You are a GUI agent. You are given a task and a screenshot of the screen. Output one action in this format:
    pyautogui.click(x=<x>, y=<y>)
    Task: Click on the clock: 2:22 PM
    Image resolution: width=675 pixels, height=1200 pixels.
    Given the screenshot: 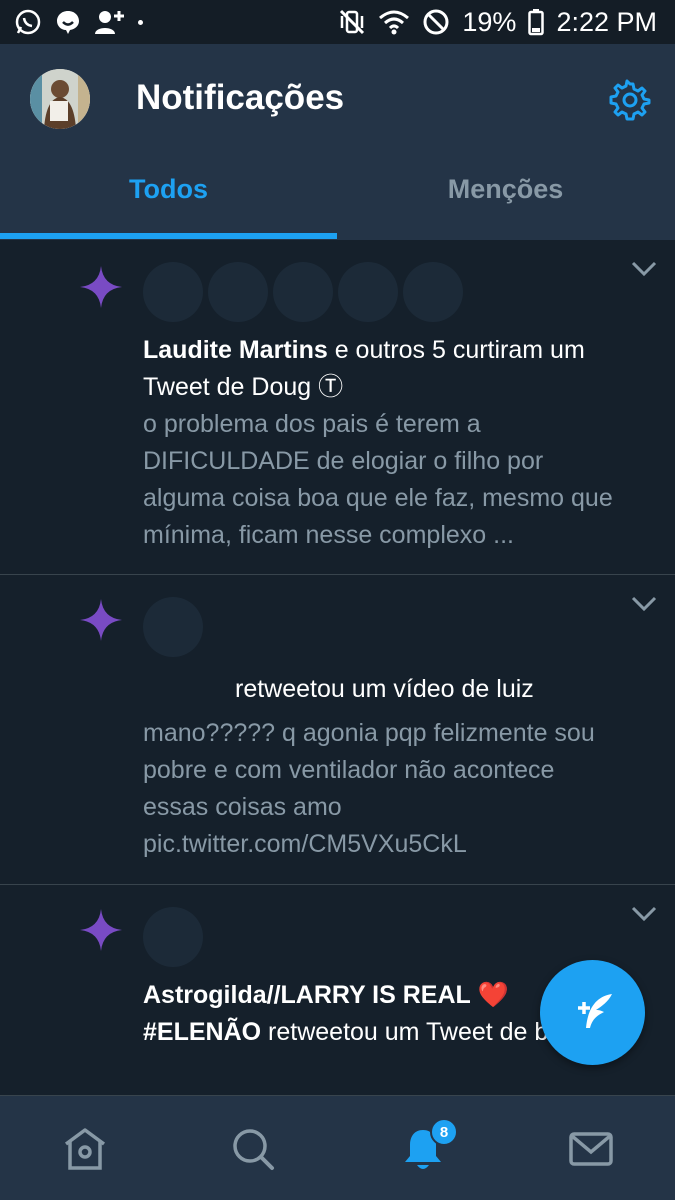 What is the action you would take?
    pyautogui.click(x=606, y=21)
    